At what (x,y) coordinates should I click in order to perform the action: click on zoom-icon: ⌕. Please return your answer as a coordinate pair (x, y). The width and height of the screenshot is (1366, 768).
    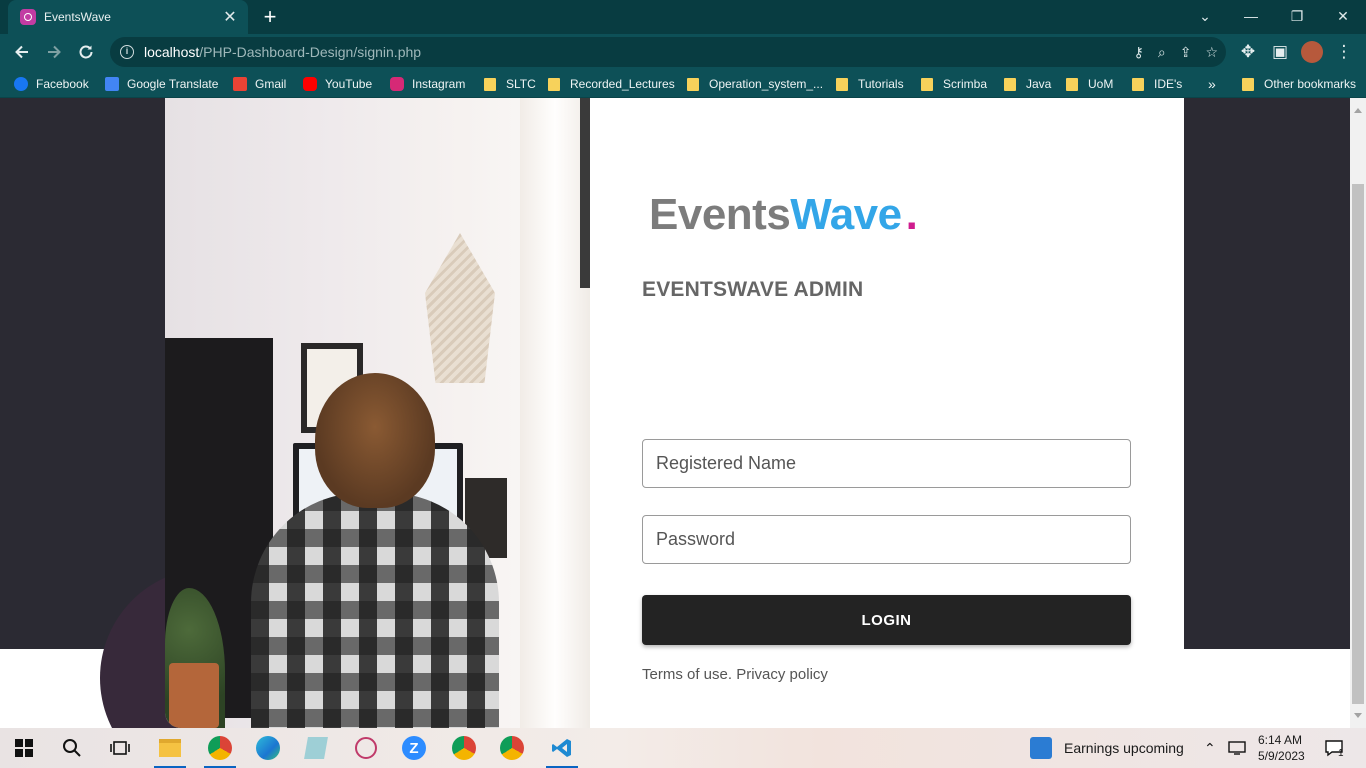
    Looking at the image, I should click on (1162, 52).